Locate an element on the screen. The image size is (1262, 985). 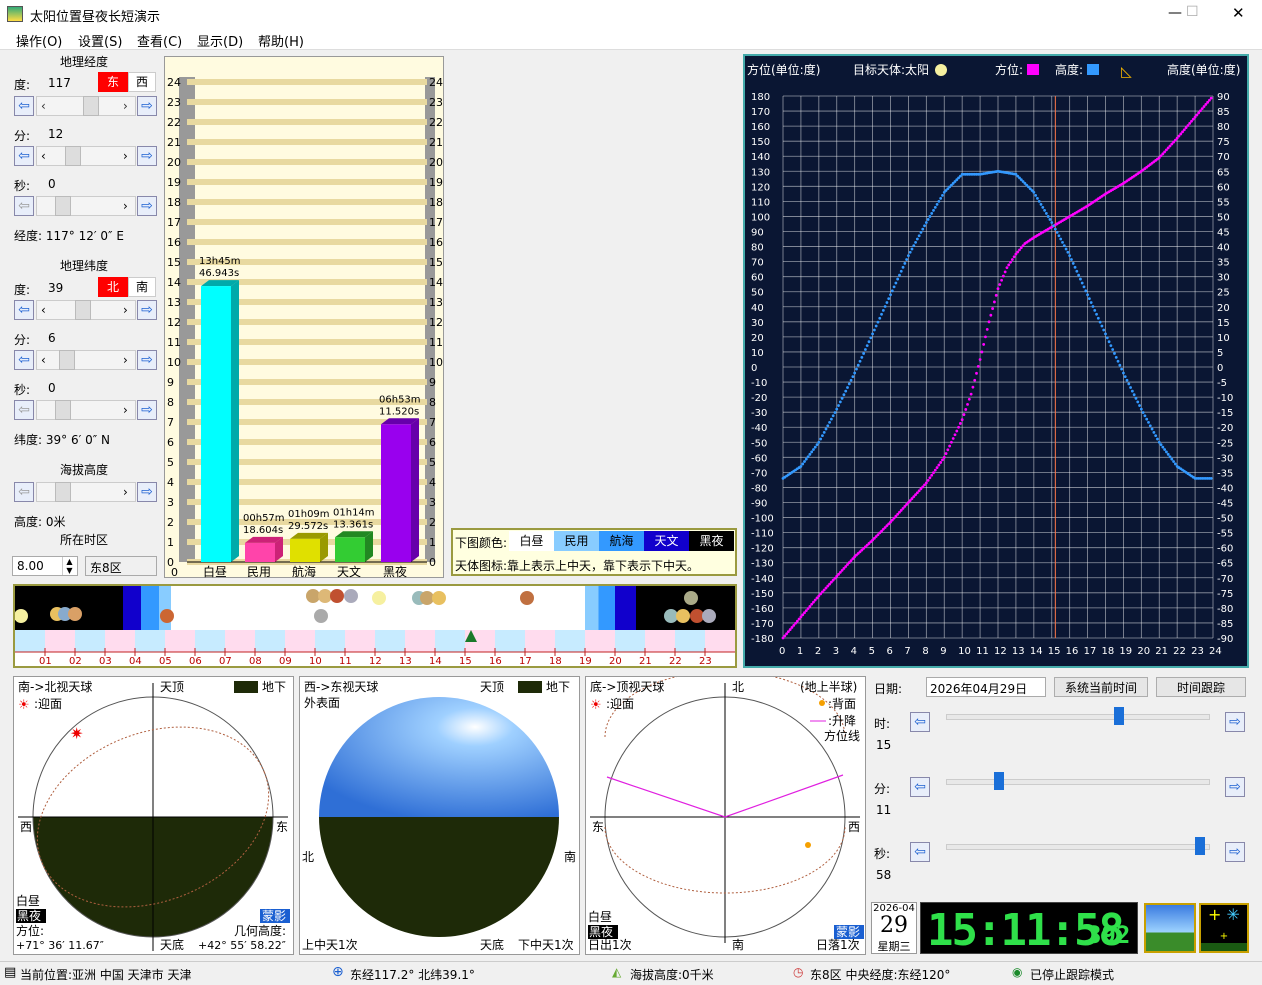
north-button: 北 is located at coordinates (113, 287).